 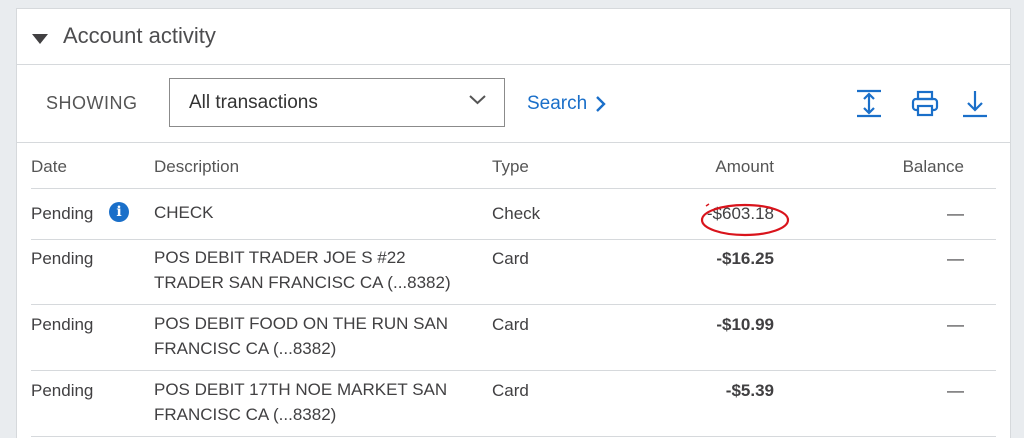 What do you see at coordinates (744, 167) in the screenshot?
I see `header-amount: Amount` at bounding box center [744, 167].